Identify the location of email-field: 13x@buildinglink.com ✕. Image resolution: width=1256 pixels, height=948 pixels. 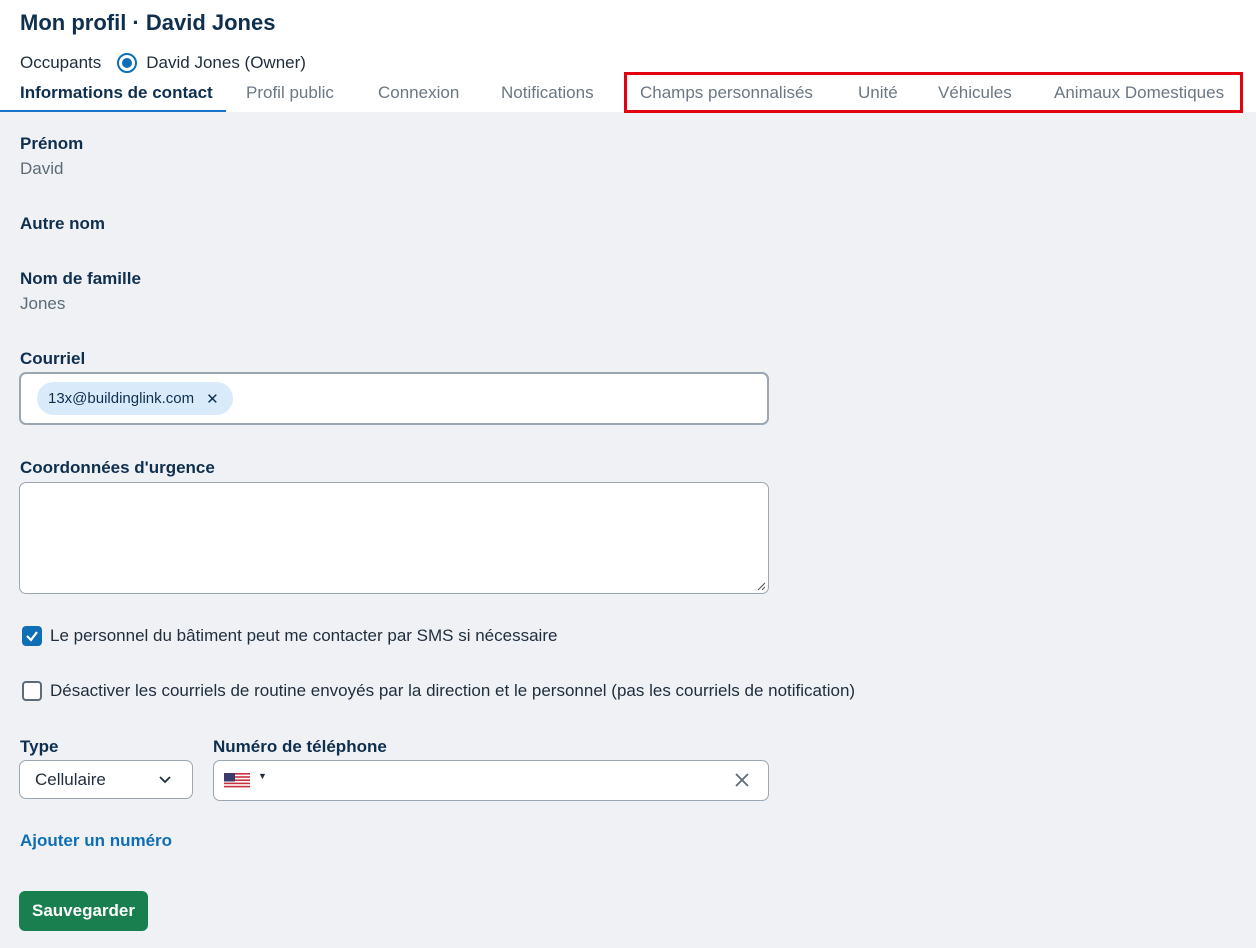
(394, 398).